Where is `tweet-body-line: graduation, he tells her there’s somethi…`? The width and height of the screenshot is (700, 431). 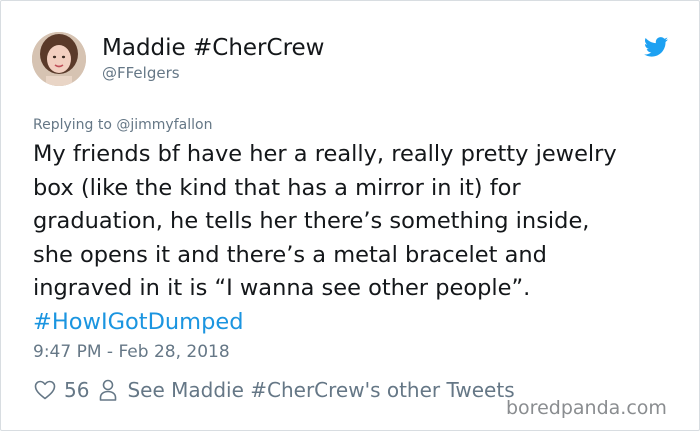 tweet-body-line: graduation, he tells her there’s somethi… is located at coordinates (311, 221).